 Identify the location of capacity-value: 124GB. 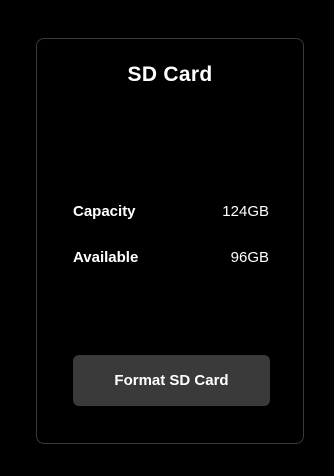
(245, 211).